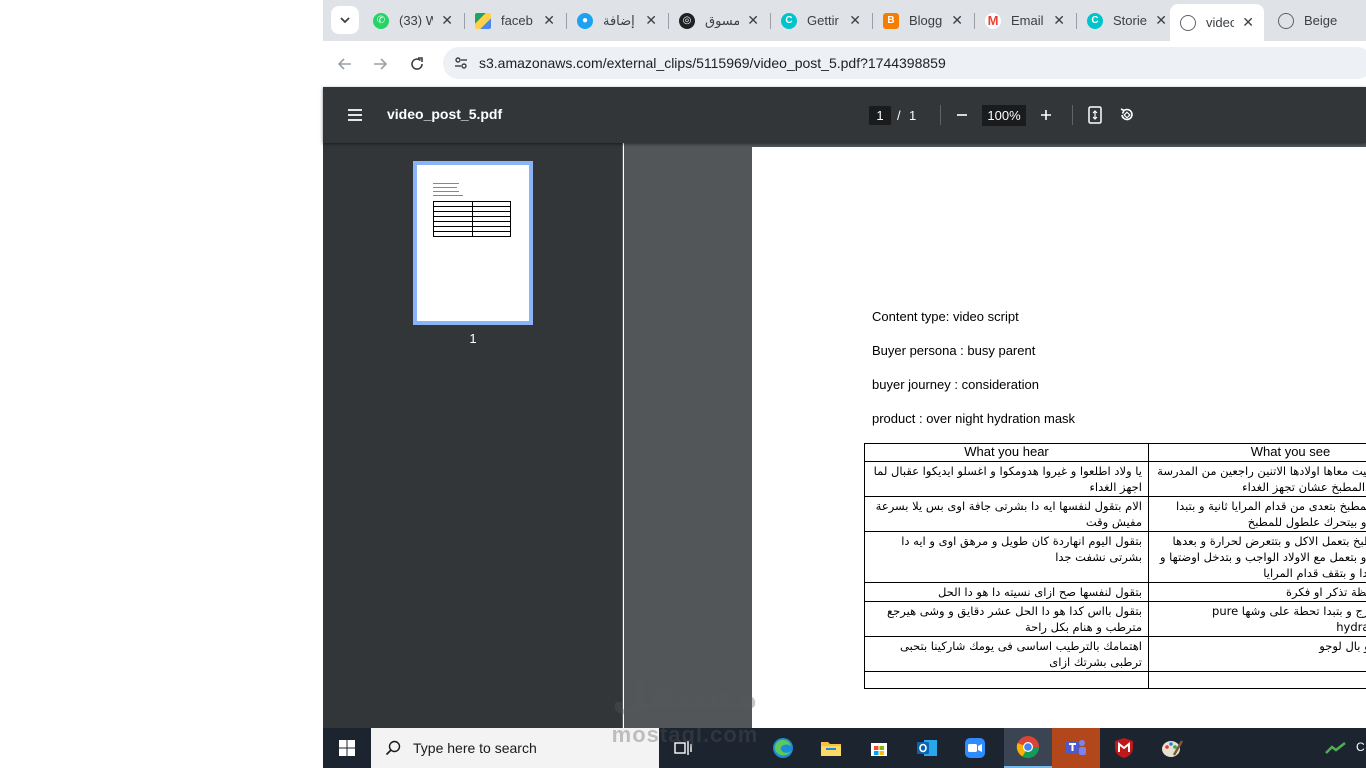 This screenshot has width=1366, height=768. Describe the element at coordinates (393, 748) in the screenshot. I see `search-icon` at that location.